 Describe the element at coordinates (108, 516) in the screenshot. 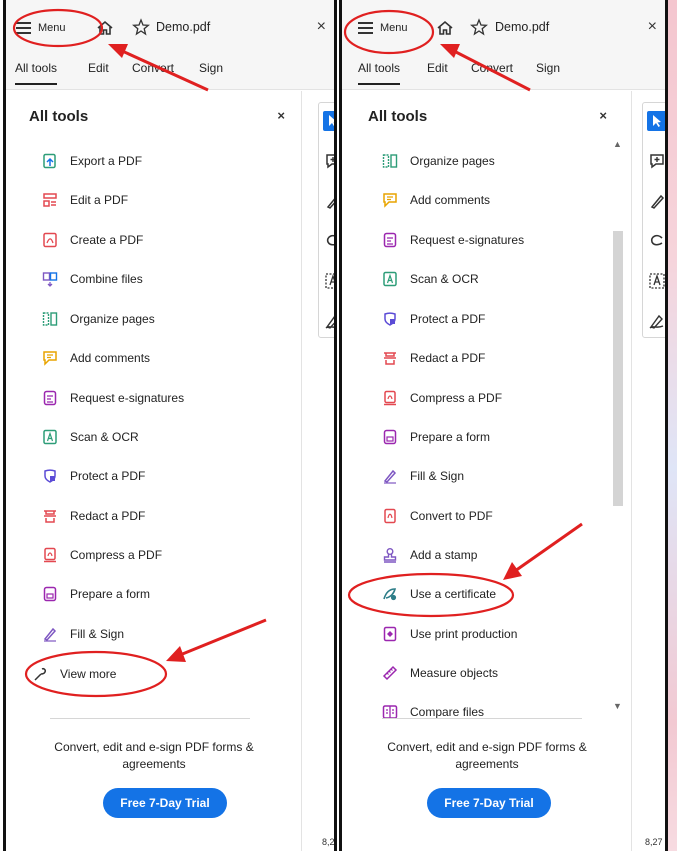

I see `tool-label: Redact a PDF` at that location.